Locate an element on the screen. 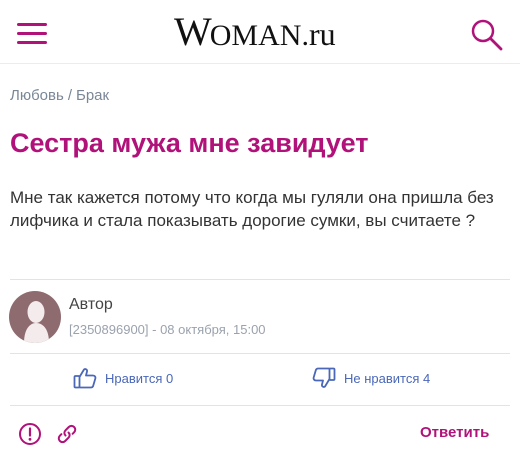 The image size is (520, 466). like-button: Нравится 0 is located at coordinates (123, 378).